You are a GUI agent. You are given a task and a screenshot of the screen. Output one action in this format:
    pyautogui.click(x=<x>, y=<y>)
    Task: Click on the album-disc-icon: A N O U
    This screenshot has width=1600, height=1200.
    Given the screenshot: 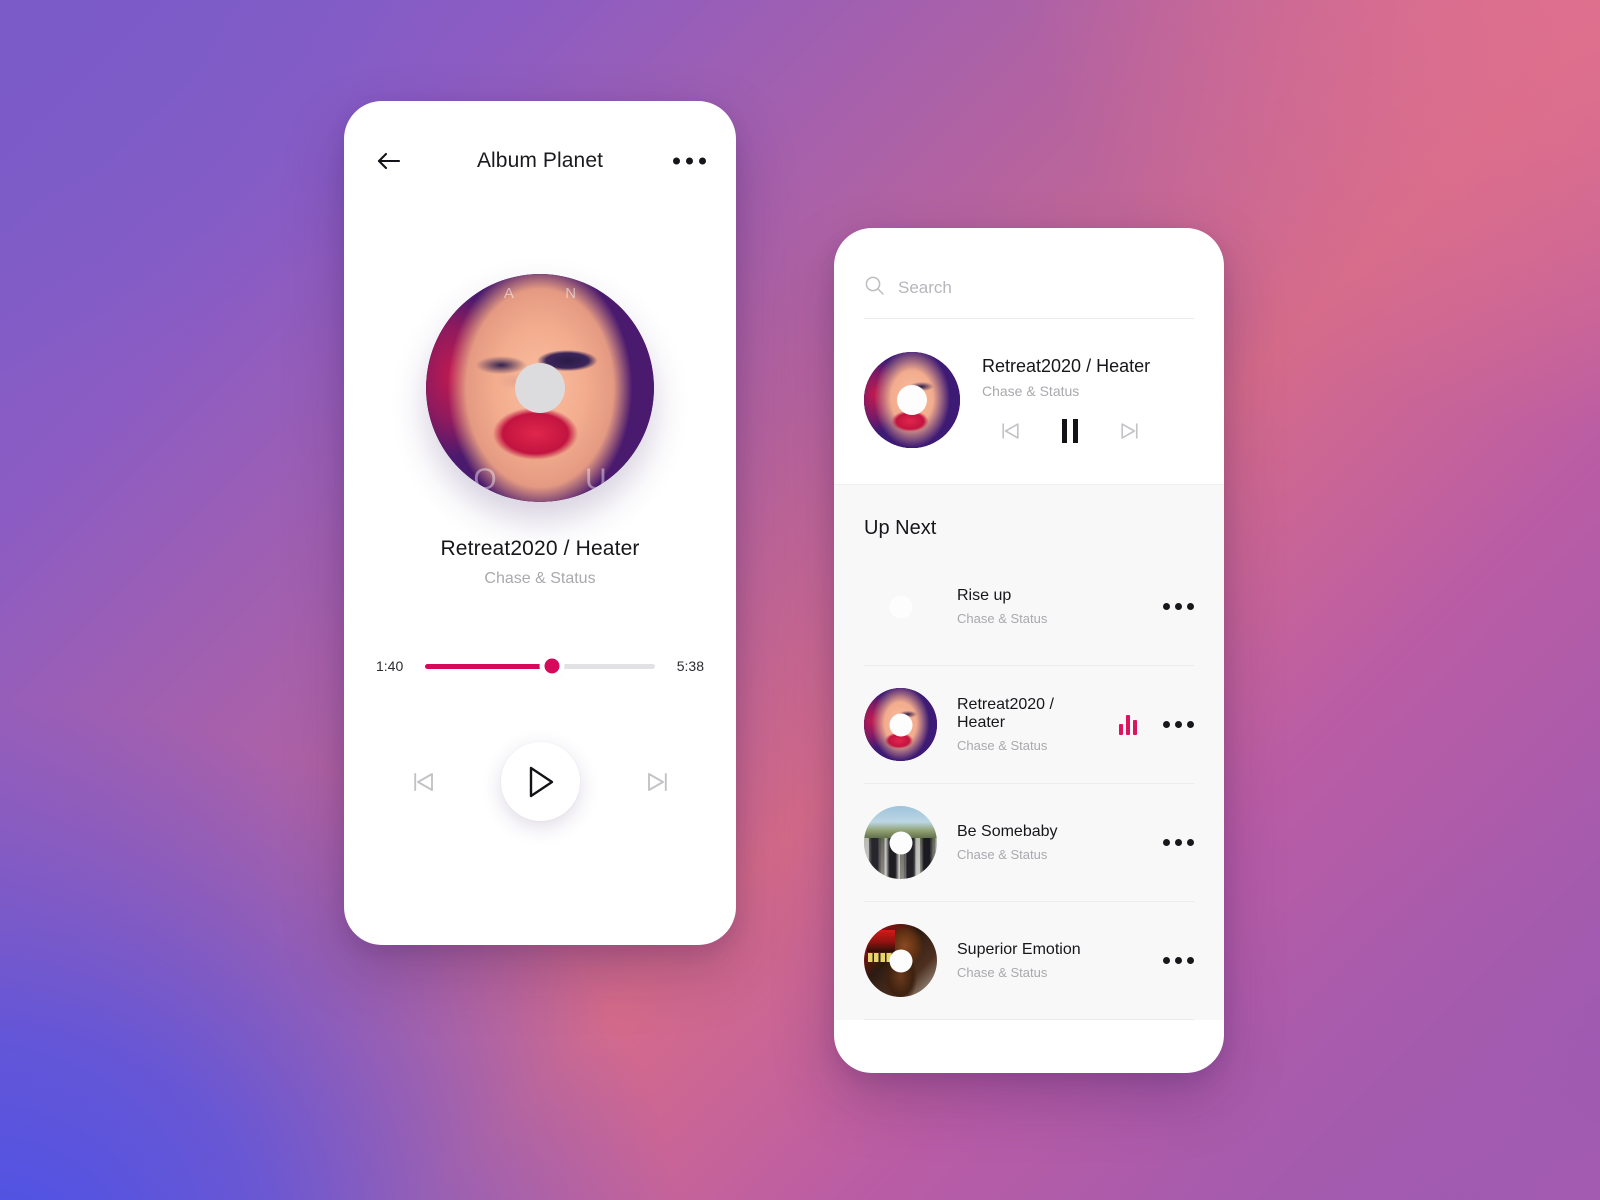 What is the action you would take?
    pyautogui.click(x=540, y=388)
    